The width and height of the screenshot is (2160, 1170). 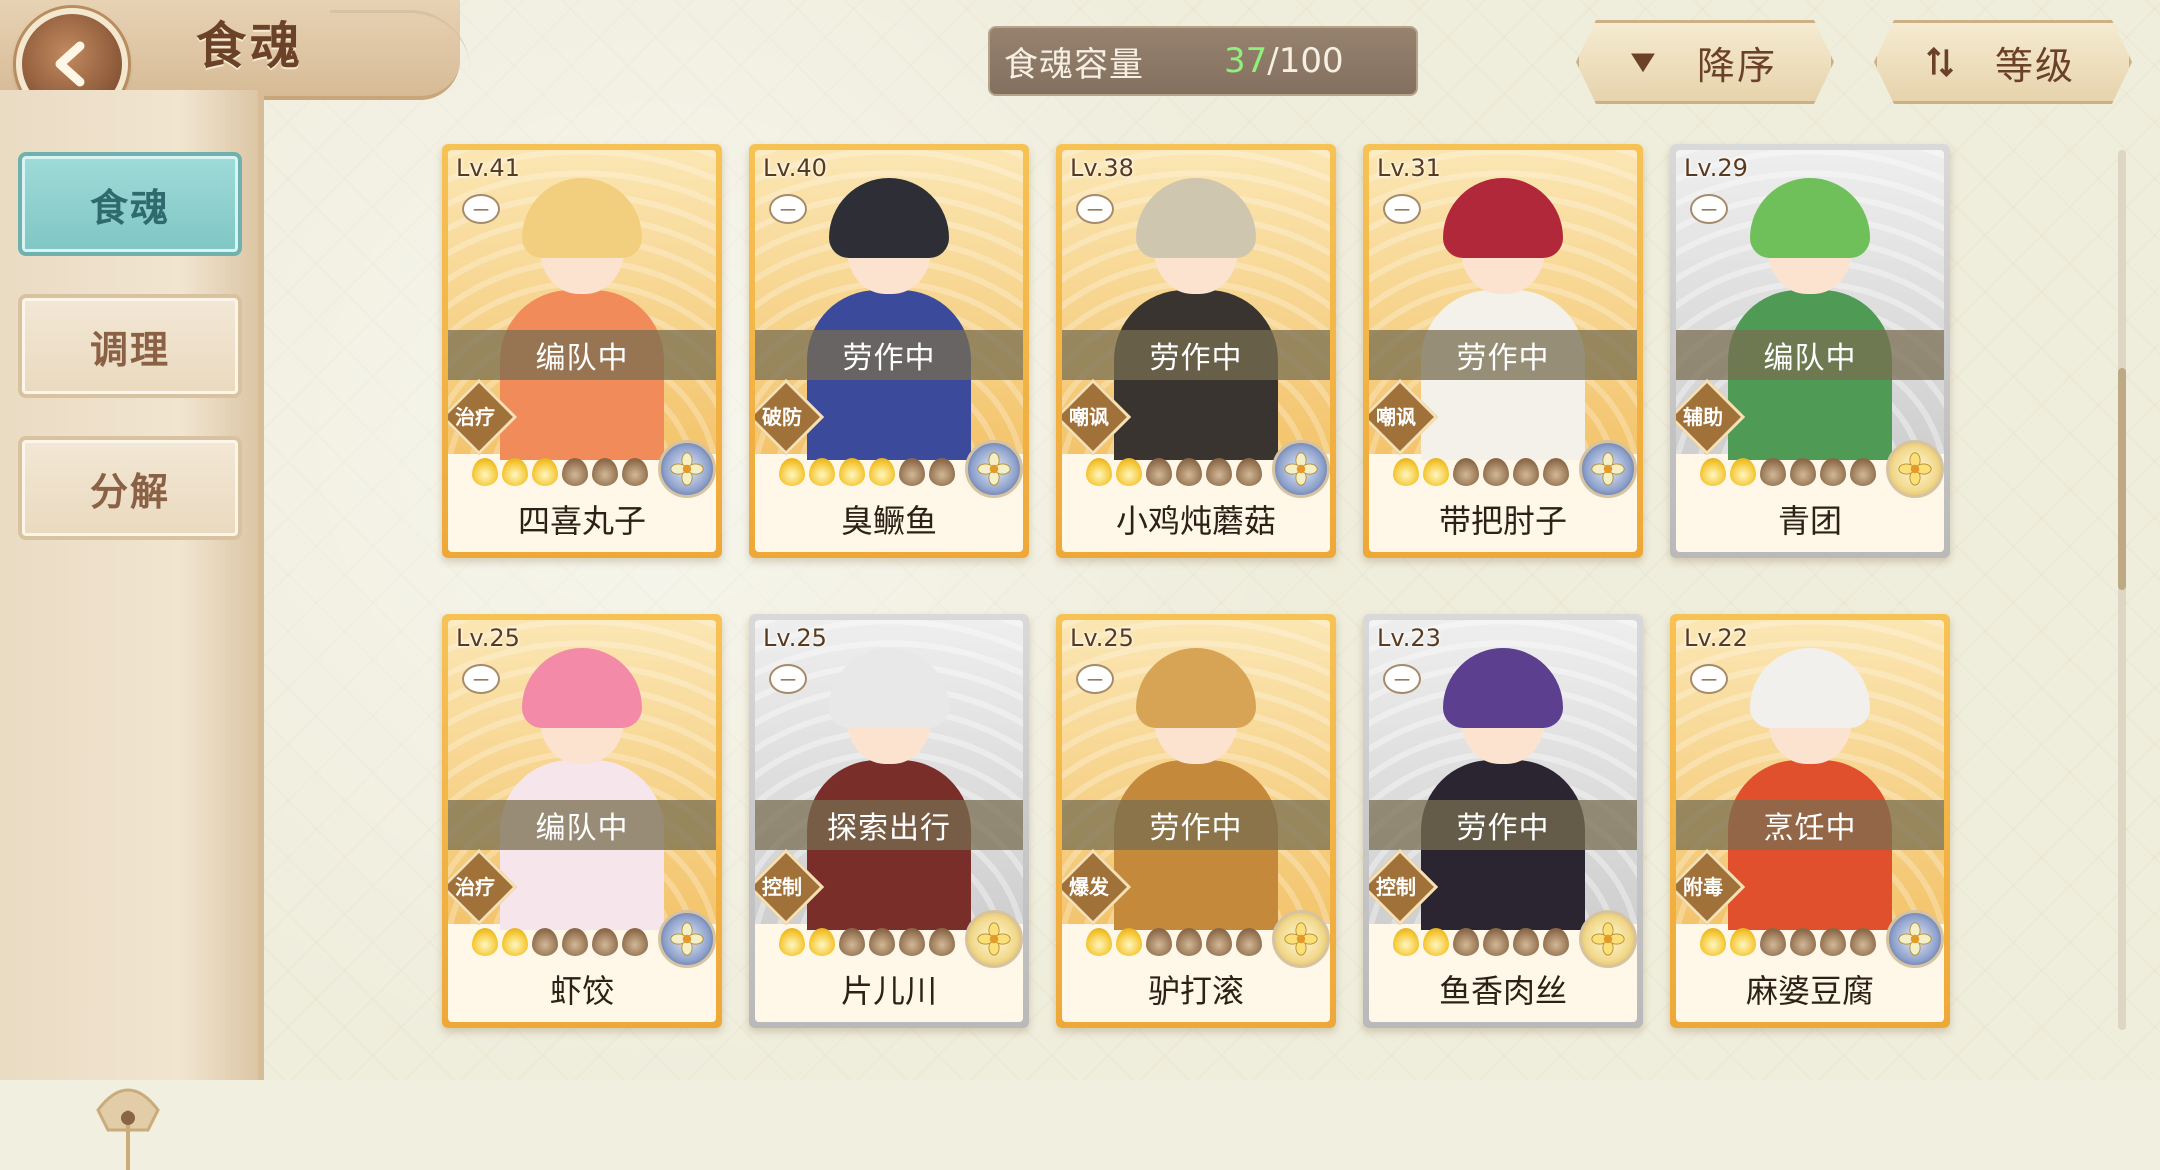 I want to click on food-soul-card: Lv.25 一 探索出行 控制 片儿川, so click(x=889, y=821).